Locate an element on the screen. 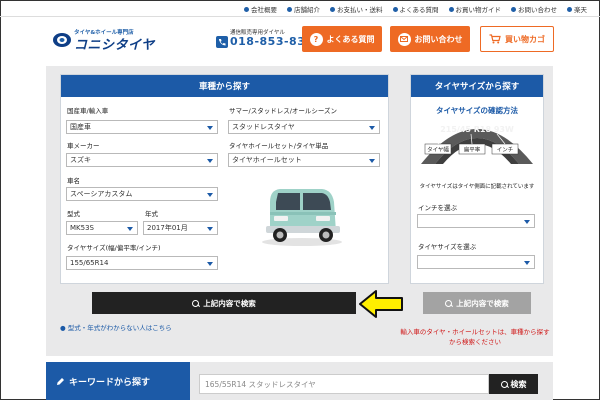 This screenshot has width=600, height=400. logo-tire-icon is located at coordinates (62, 40).